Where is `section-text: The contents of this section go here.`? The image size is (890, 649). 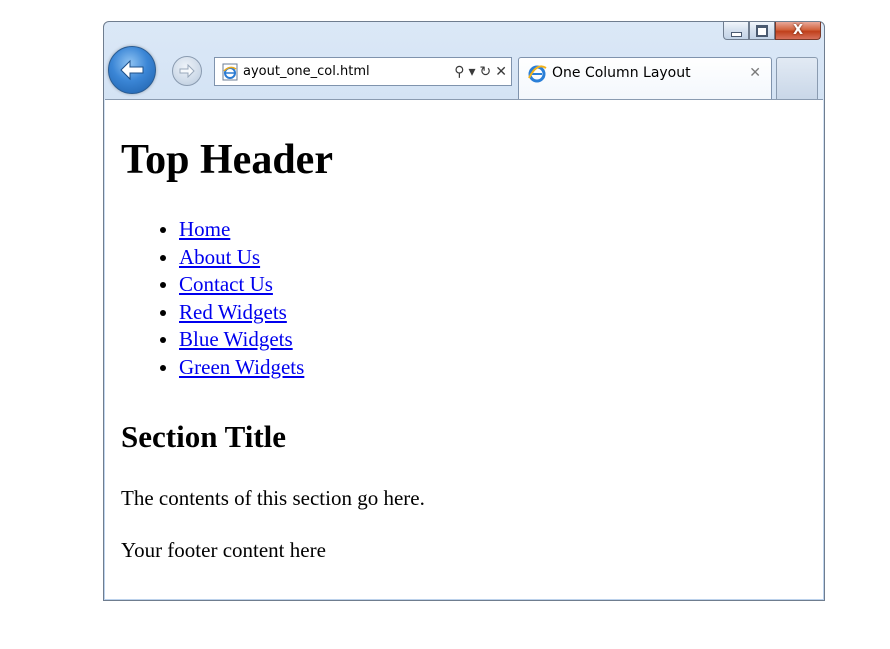
section-text: The contents of this section go here. is located at coordinates (273, 498).